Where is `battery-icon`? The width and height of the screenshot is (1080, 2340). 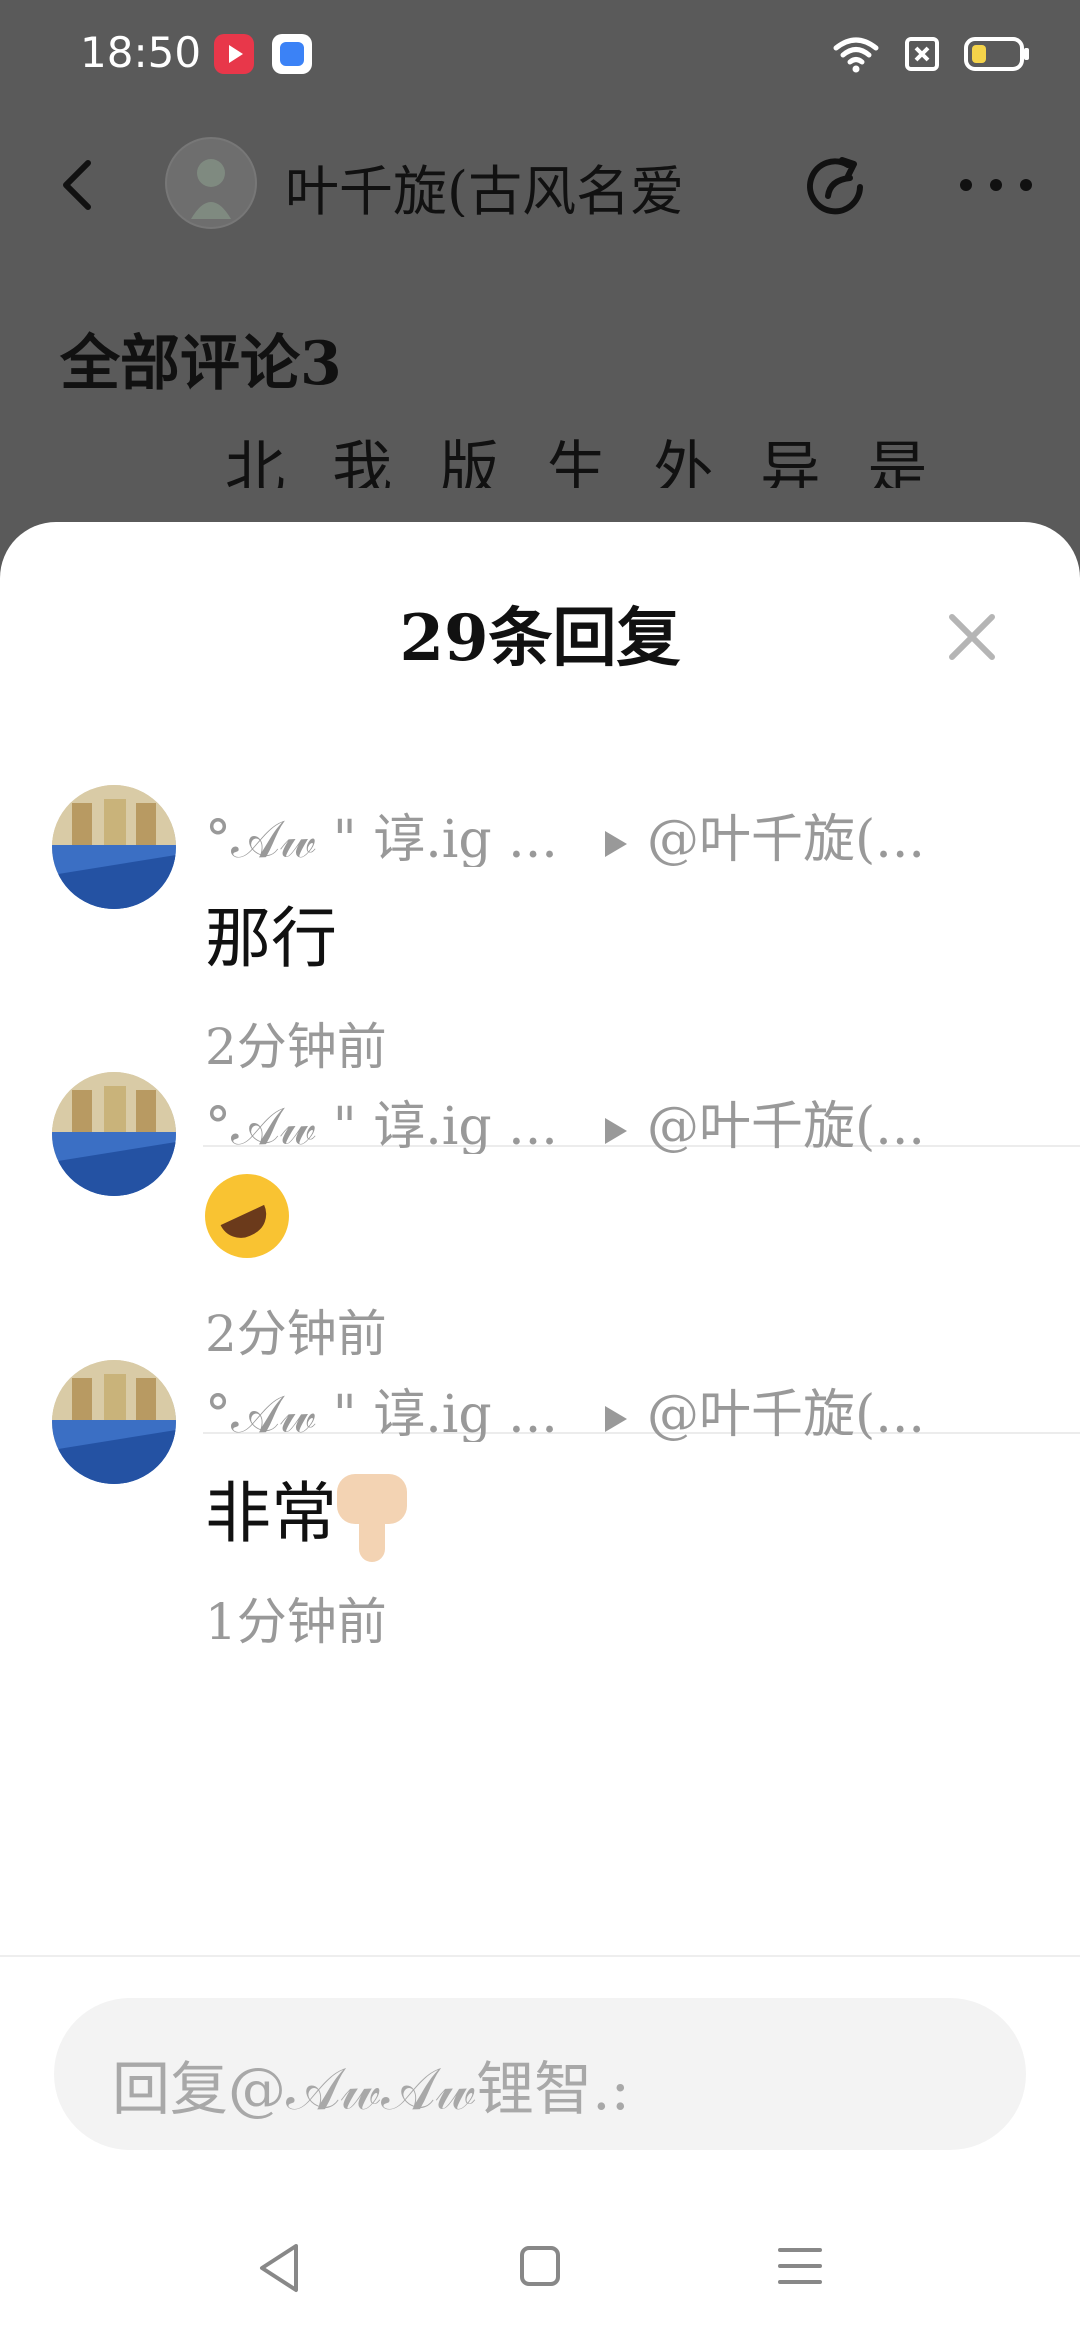
battery-icon is located at coordinates (997, 54).